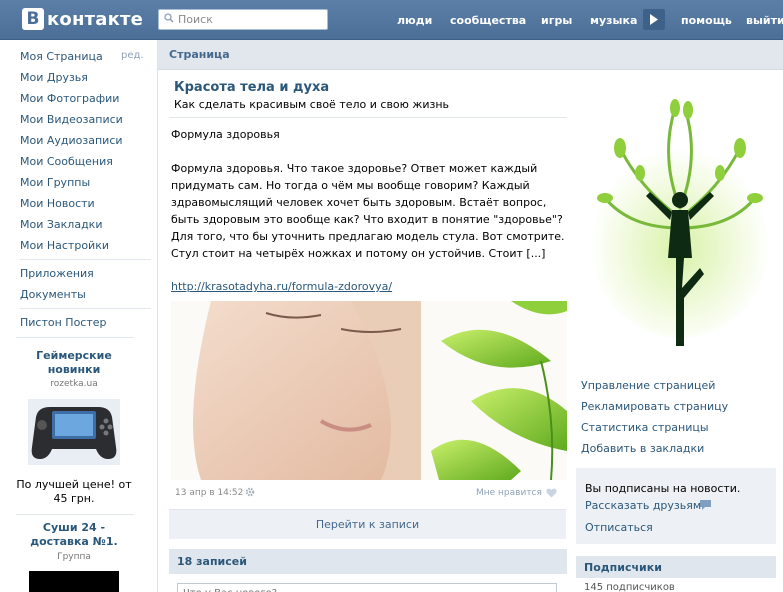 The height and width of the screenshot is (592, 783). I want to click on go-to-post-button: Перейти к записи, so click(390, 524).